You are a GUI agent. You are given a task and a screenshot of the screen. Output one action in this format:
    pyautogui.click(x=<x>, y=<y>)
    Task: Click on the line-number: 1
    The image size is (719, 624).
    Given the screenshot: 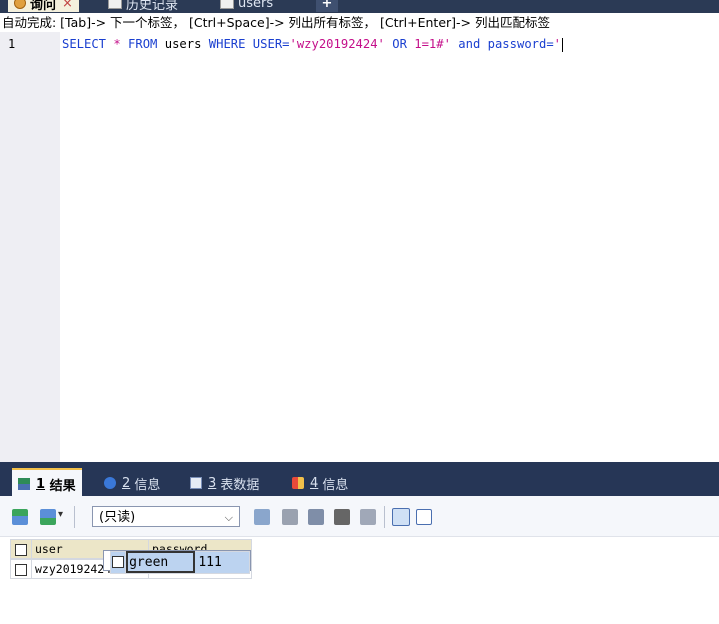 What is the action you would take?
    pyautogui.click(x=12, y=44)
    